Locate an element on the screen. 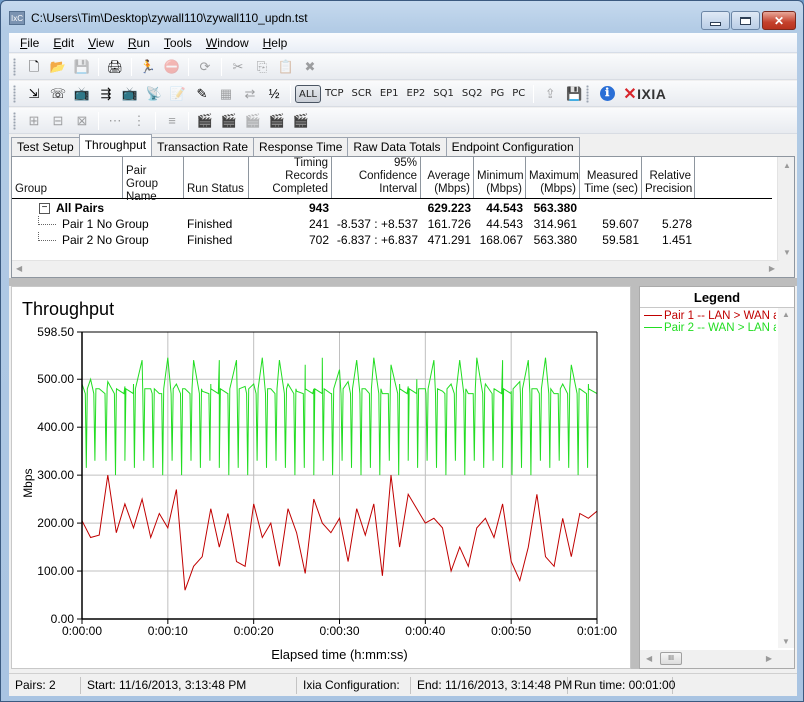  edit-grid-button: ▦ is located at coordinates (226, 94).